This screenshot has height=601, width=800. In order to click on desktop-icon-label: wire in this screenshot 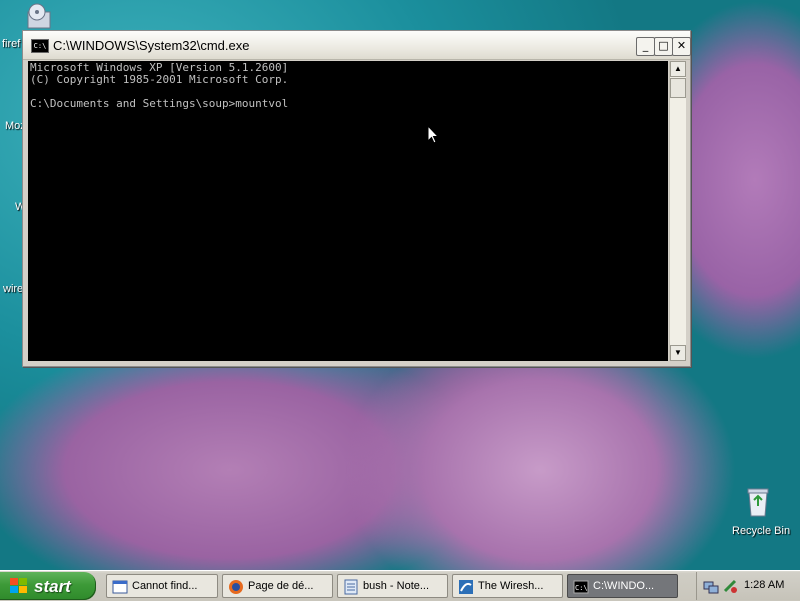, I will do `click(13, 289)`.